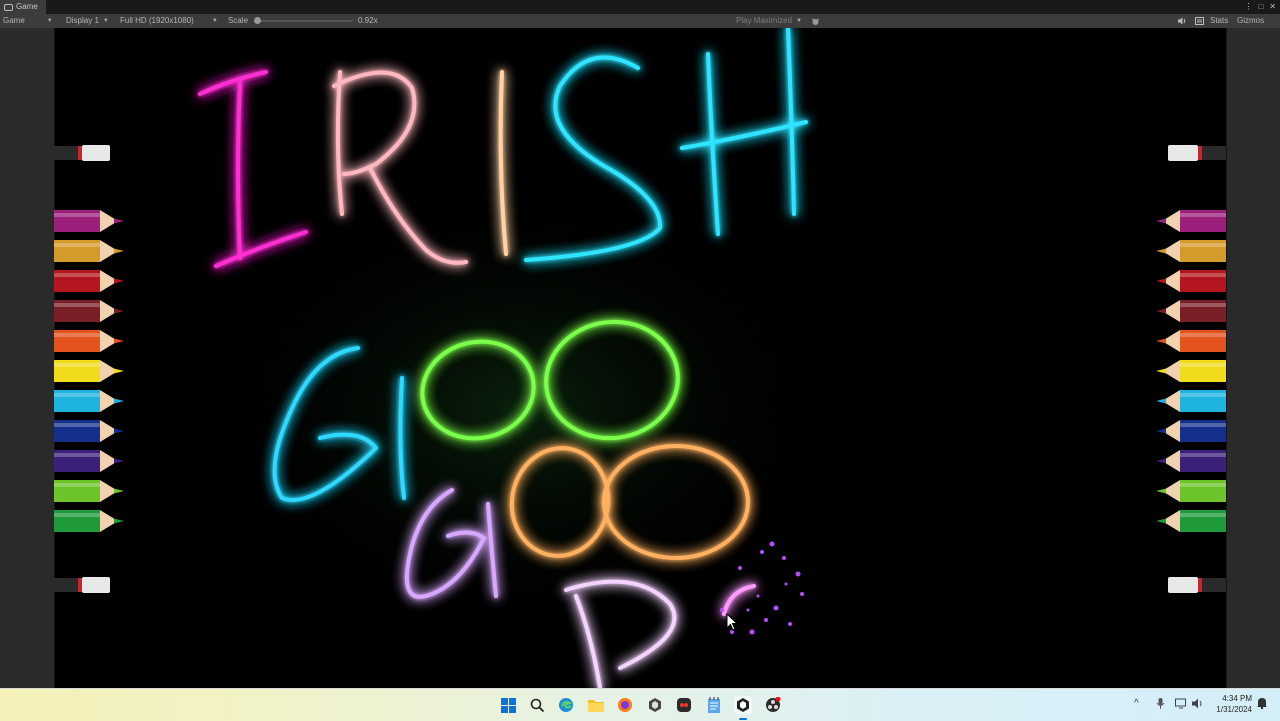  Describe the element at coordinates (82, 20) in the screenshot. I see `display-label: Display 1` at that location.